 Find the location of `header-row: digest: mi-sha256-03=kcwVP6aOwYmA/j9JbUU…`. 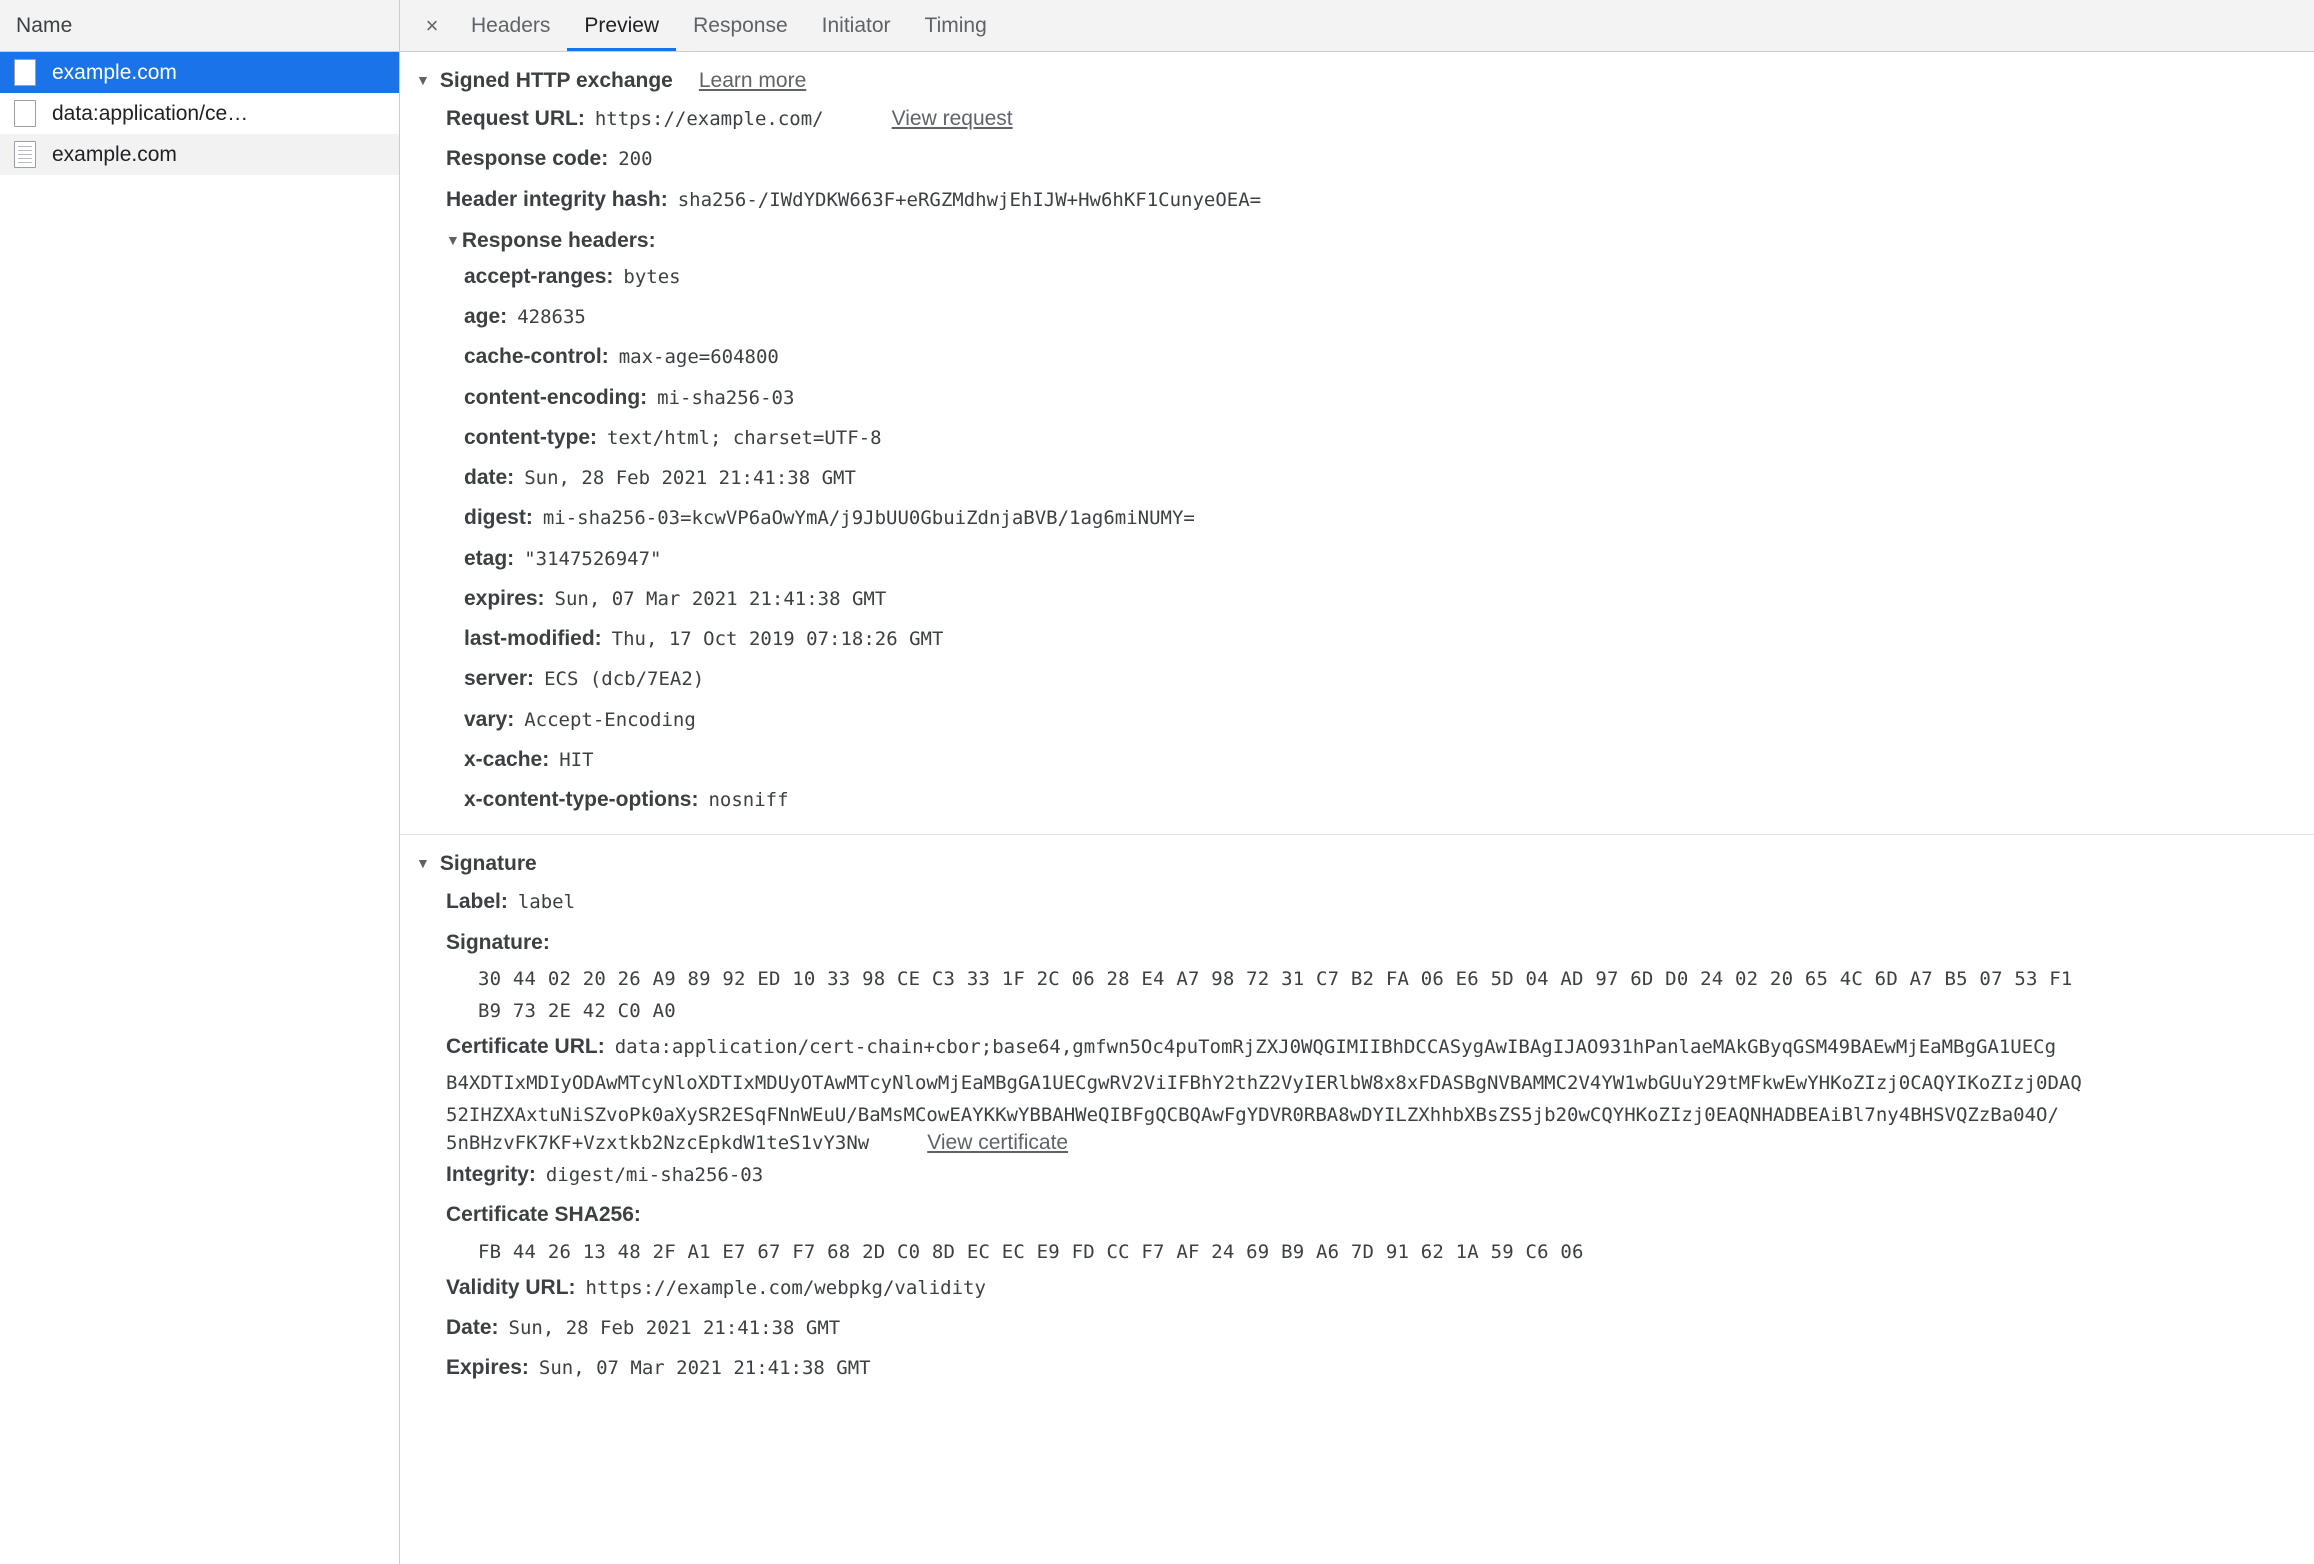

header-row: digest: mi-sha256-03=kcwVP6aOwYmA/j9JbUU… is located at coordinates (1357, 518).